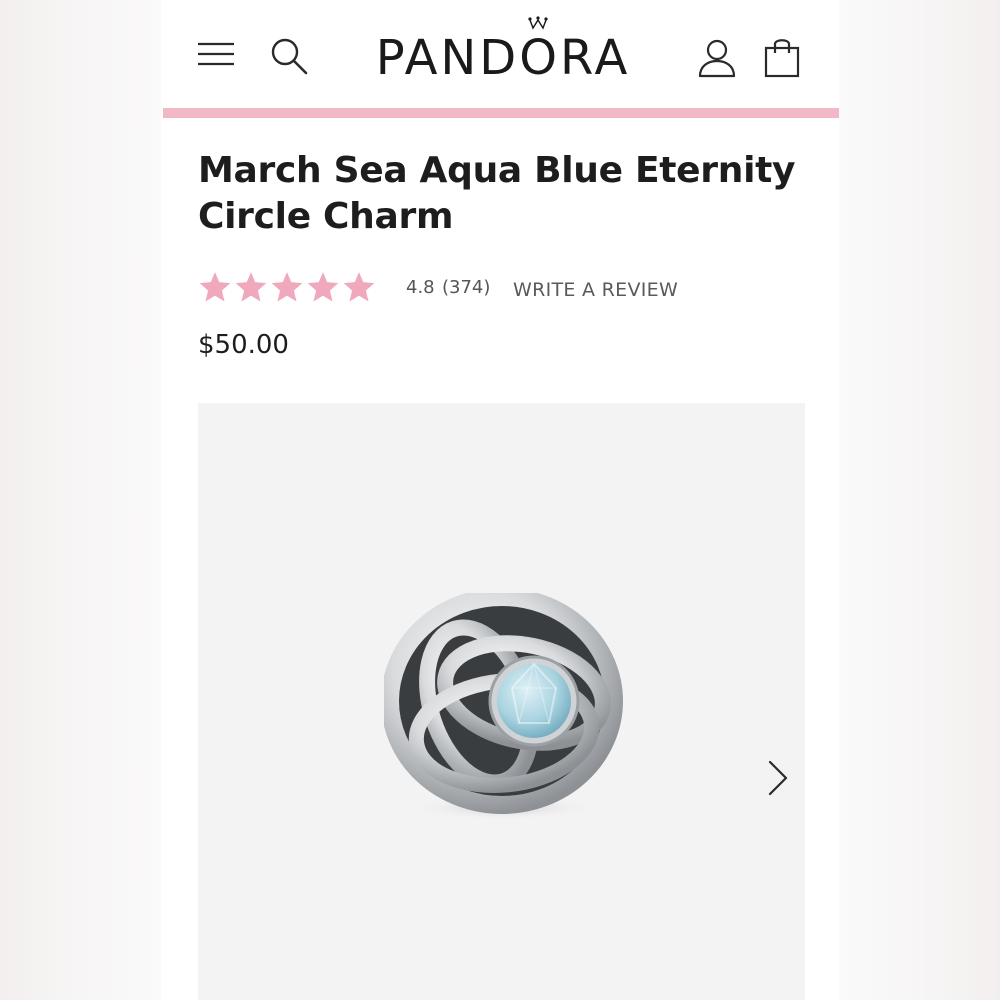 The image size is (1000, 1000). Describe the element at coordinates (503, 706) in the screenshot. I see `charm-image` at that location.